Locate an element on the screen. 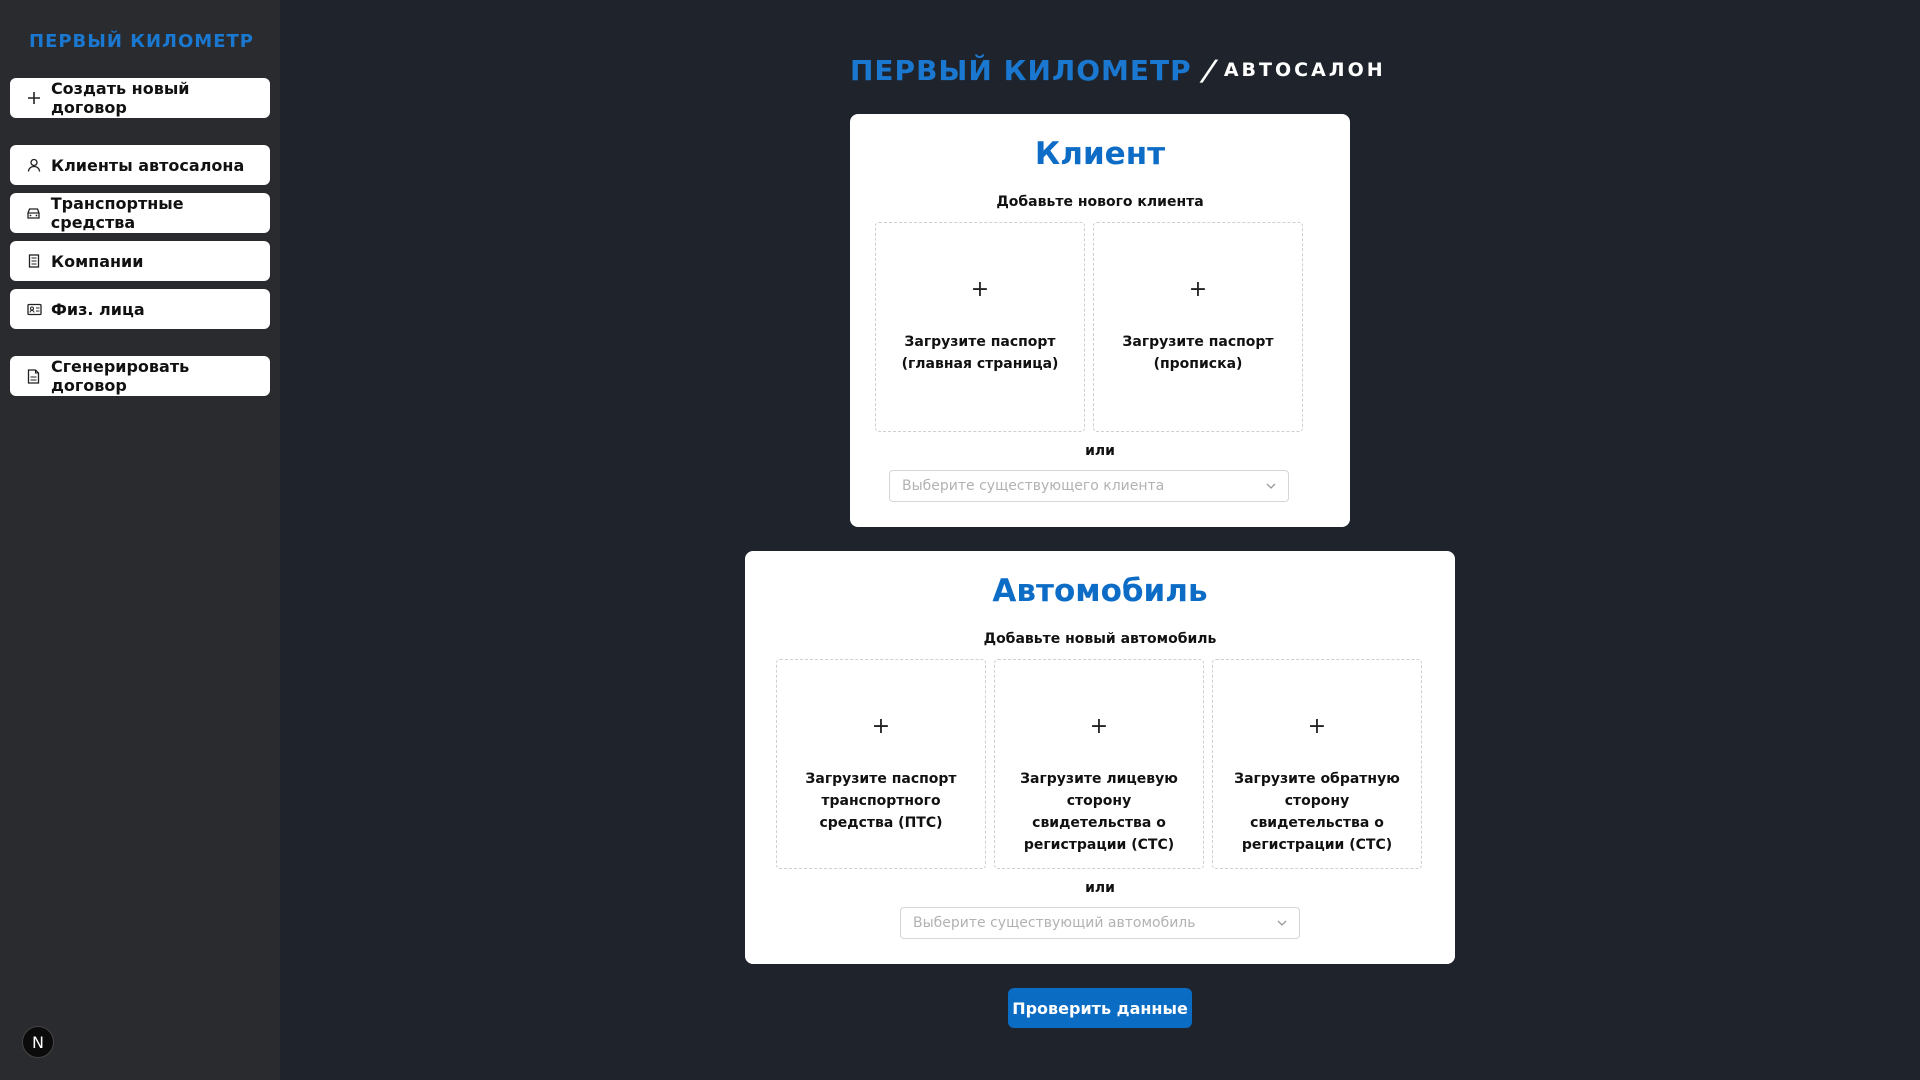 This screenshot has width=1920, height=1080. building-icon is located at coordinates (34, 261).